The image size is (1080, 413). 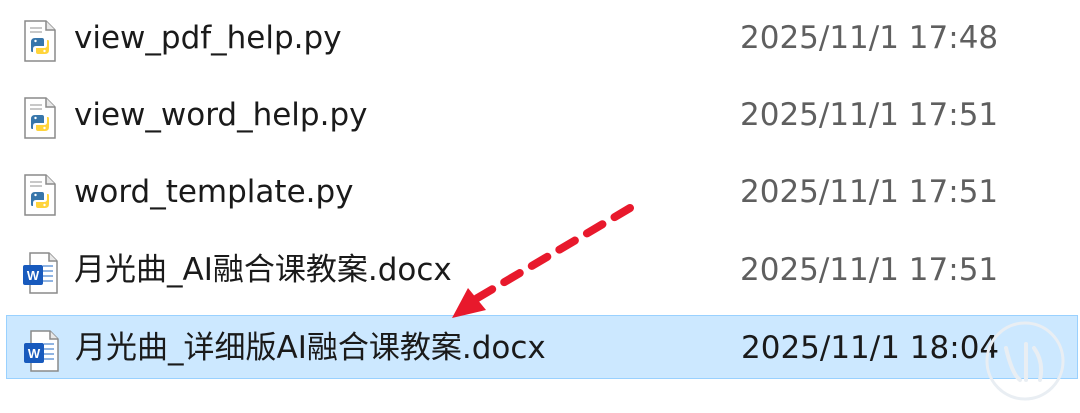 I want to click on watermark-icon, so click(x=1025, y=361).